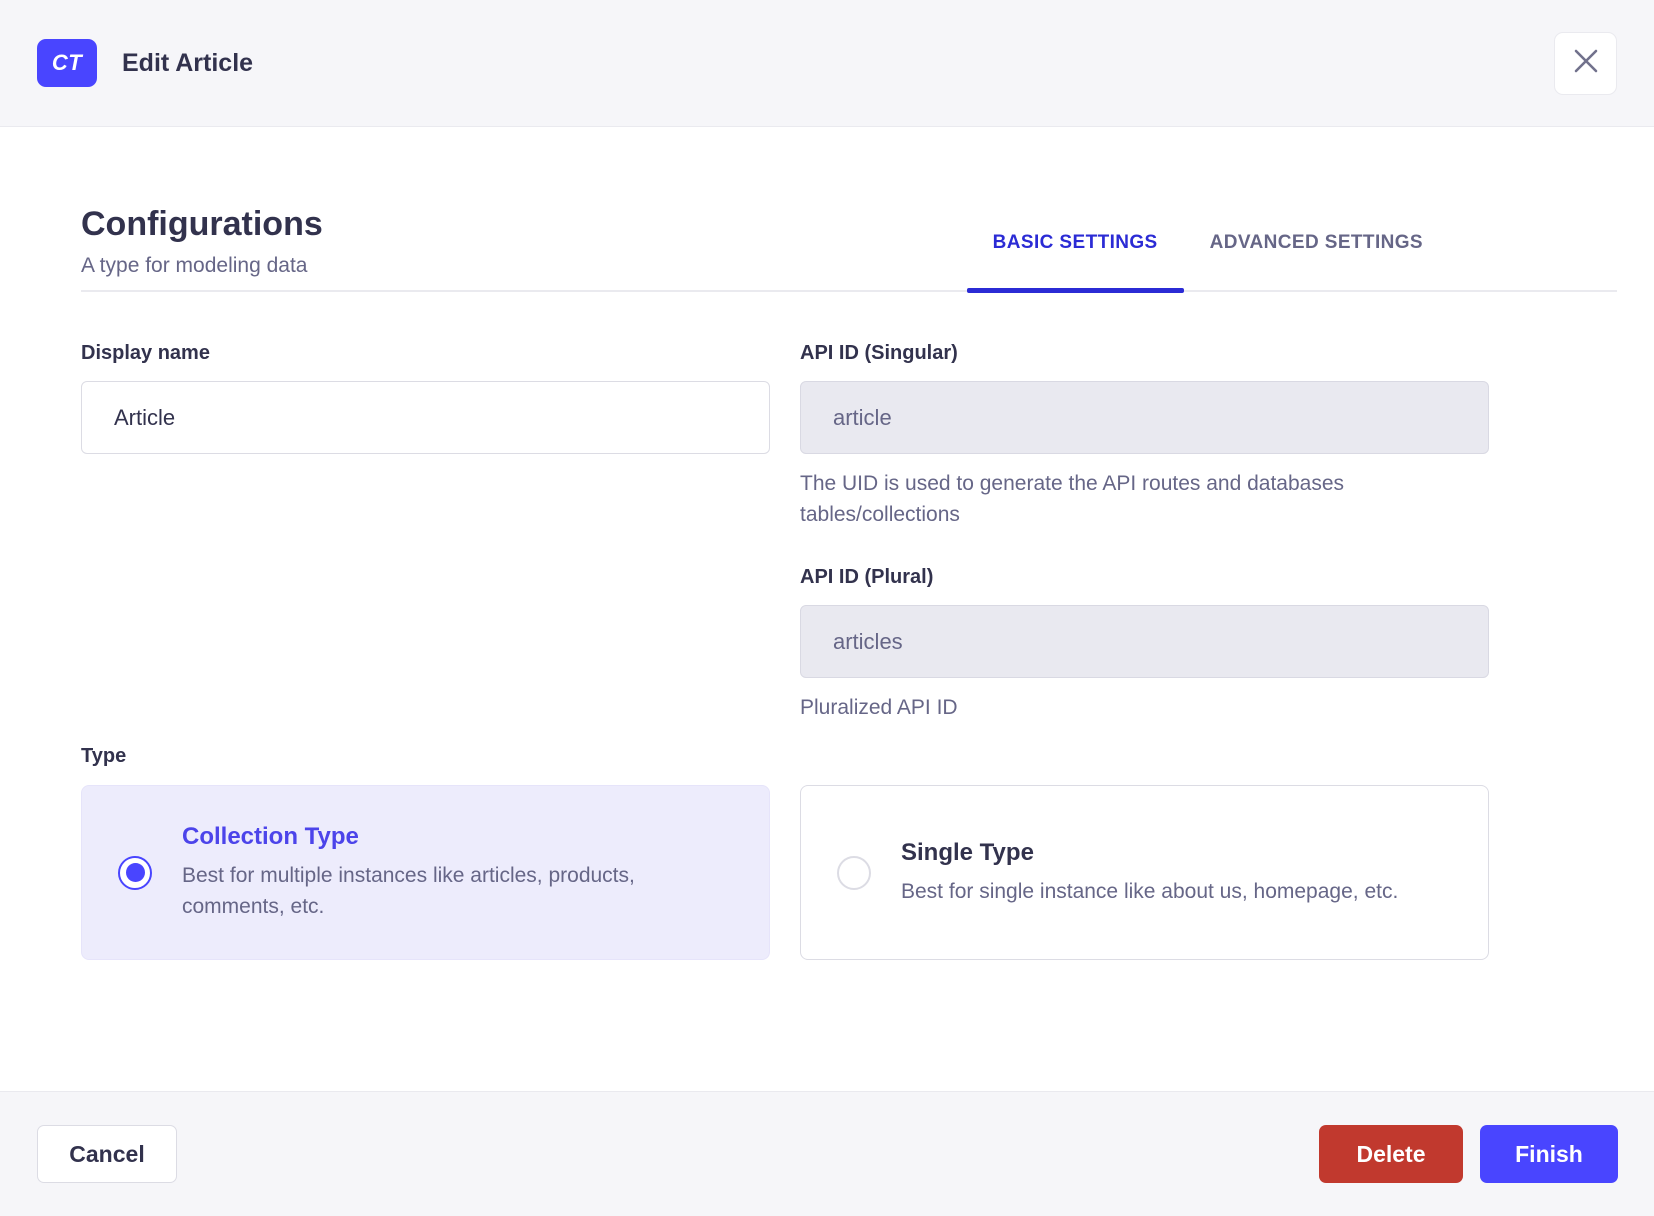 This screenshot has width=1654, height=1216. What do you see at coordinates (194, 265) in the screenshot?
I see `page-subtitle: A type for modeling data` at bounding box center [194, 265].